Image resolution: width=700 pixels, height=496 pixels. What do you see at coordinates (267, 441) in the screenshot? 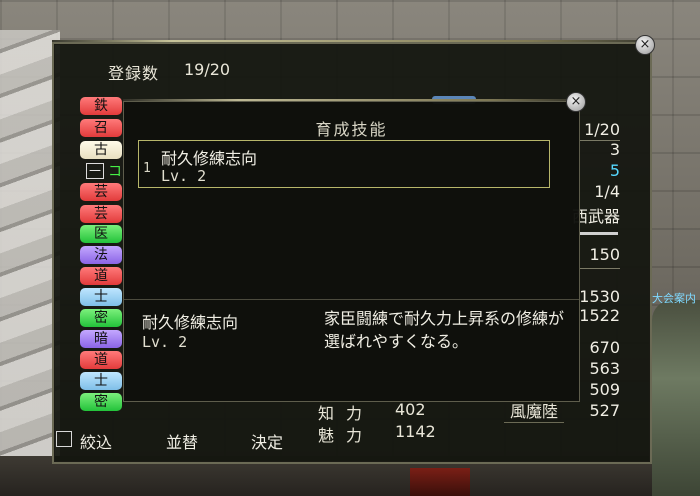
I see `confirm-button: 決定` at bounding box center [267, 441].